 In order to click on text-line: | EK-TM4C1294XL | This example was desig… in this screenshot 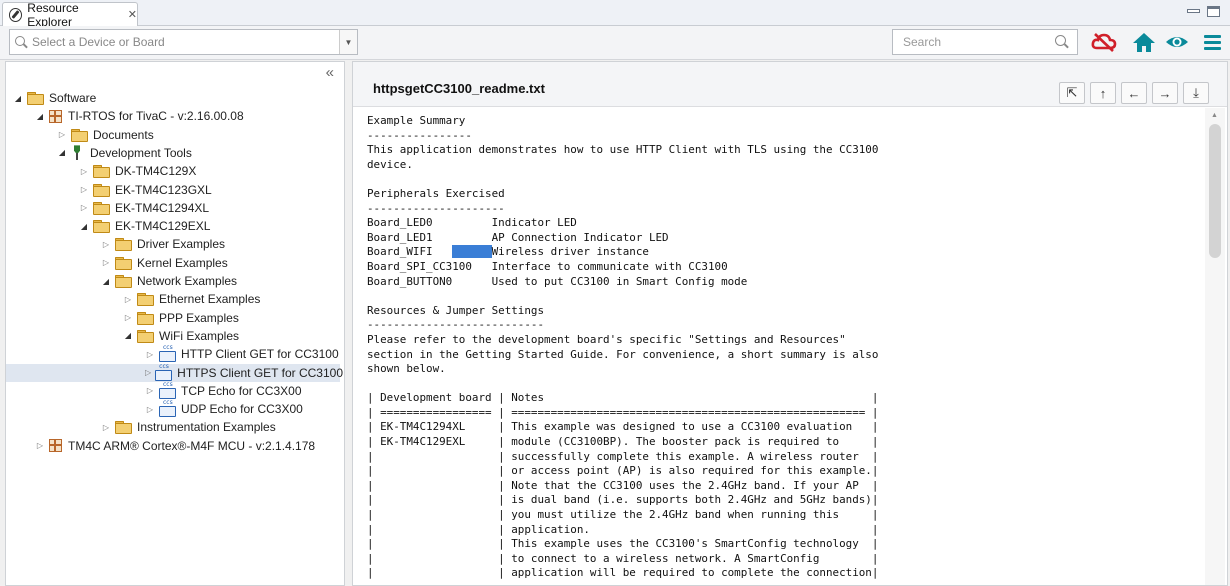, I will do `click(623, 427)`.